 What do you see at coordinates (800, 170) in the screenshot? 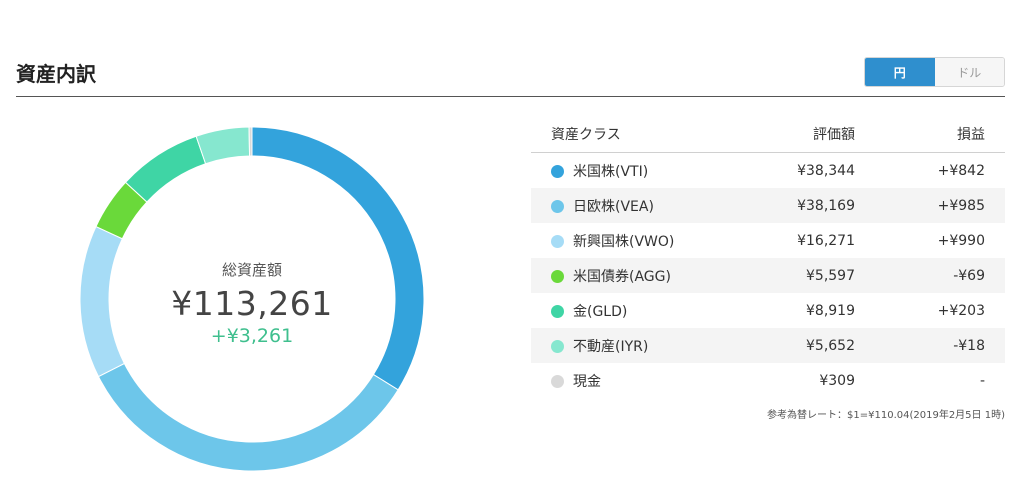
I see `valuation-cell: ¥38,344` at bounding box center [800, 170].